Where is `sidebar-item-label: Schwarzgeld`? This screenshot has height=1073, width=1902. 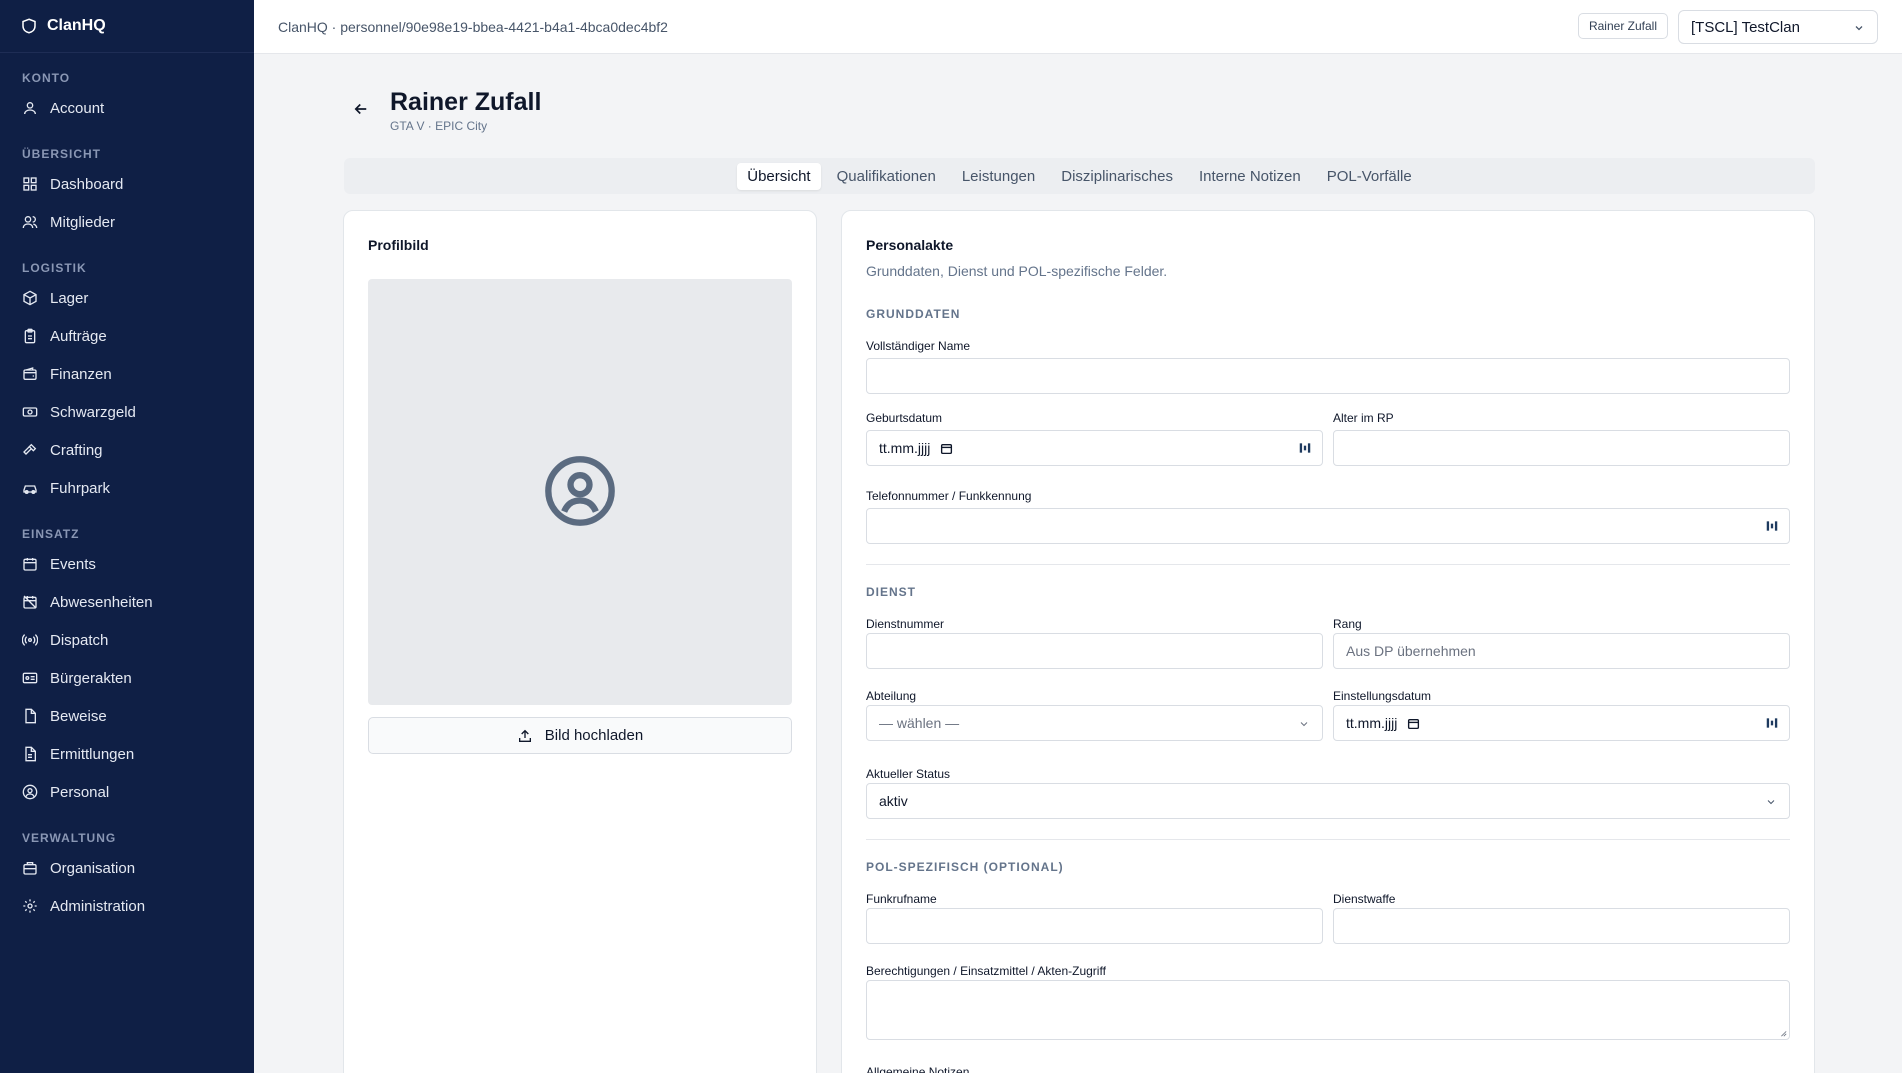 sidebar-item-label: Schwarzgeld is located at coordinates (93, 412).